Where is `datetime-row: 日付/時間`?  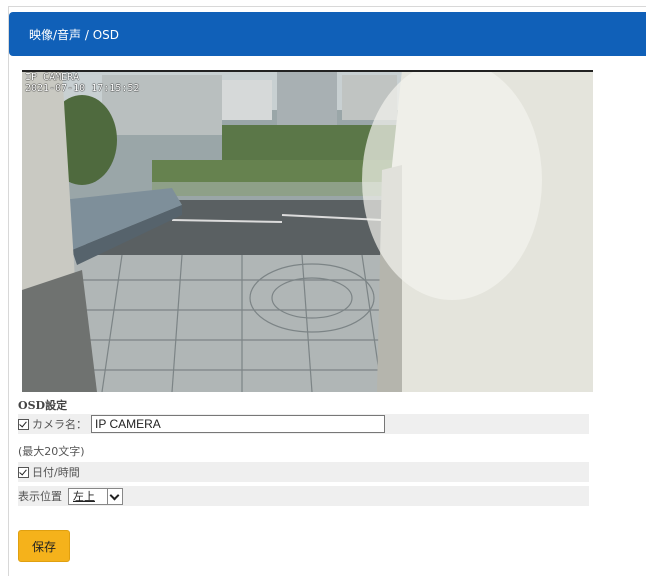
datetime-row: 日付/時間 is located at coordinates (303, 472).